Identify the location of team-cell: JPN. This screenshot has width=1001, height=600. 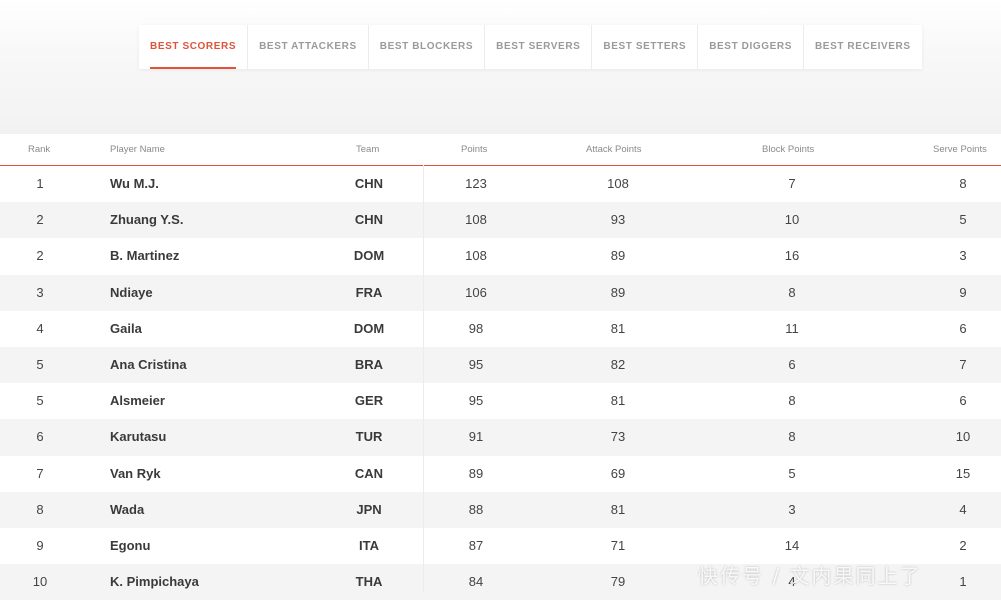
(369, 509).